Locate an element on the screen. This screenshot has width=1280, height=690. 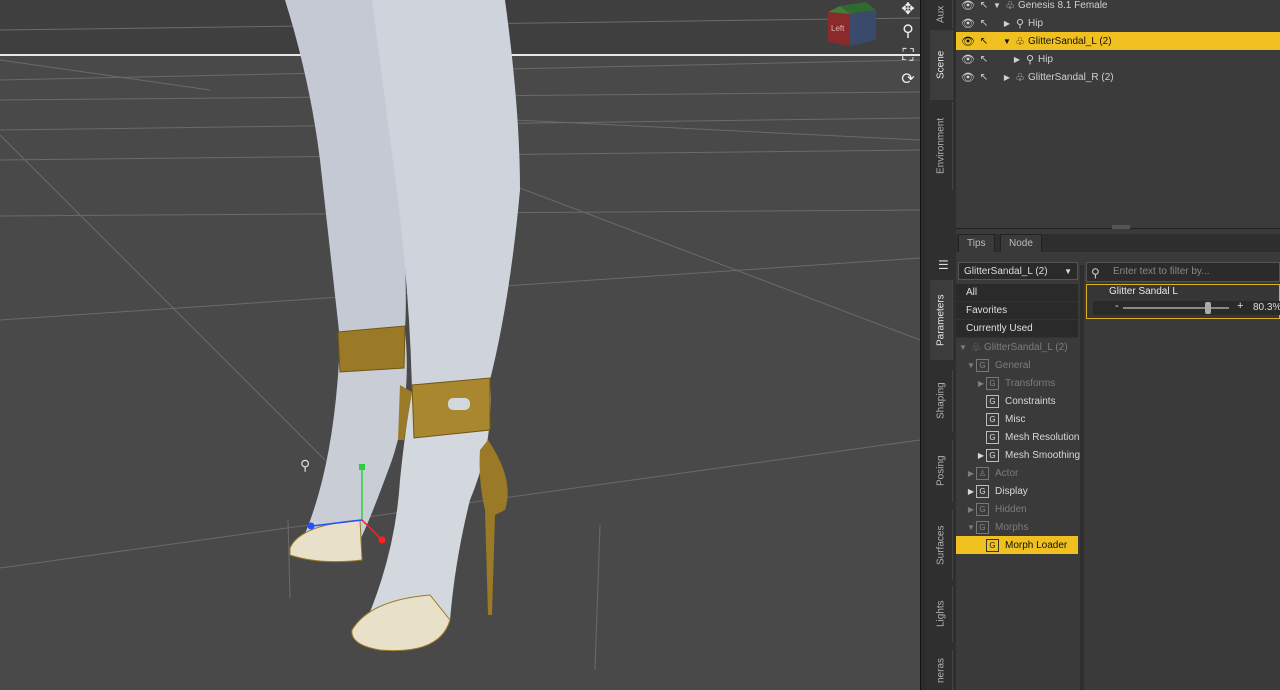
group-currently-used: Currently Used is located at coordinates (1017, 329).